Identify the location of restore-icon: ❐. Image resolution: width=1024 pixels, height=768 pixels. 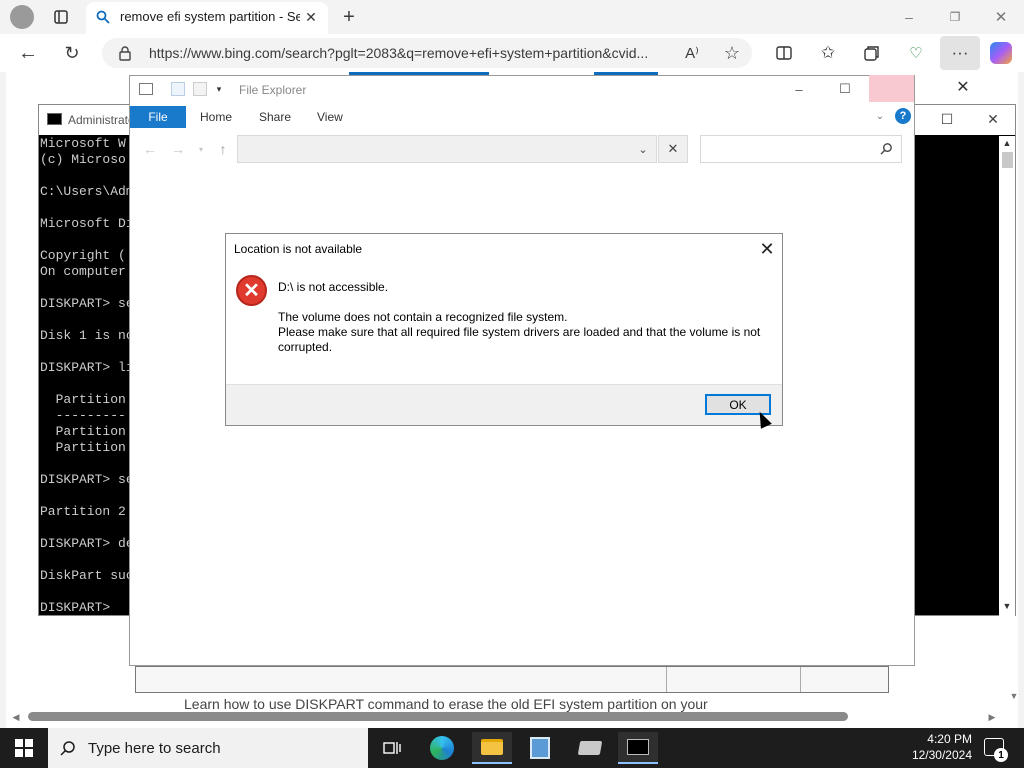
(955, 17).